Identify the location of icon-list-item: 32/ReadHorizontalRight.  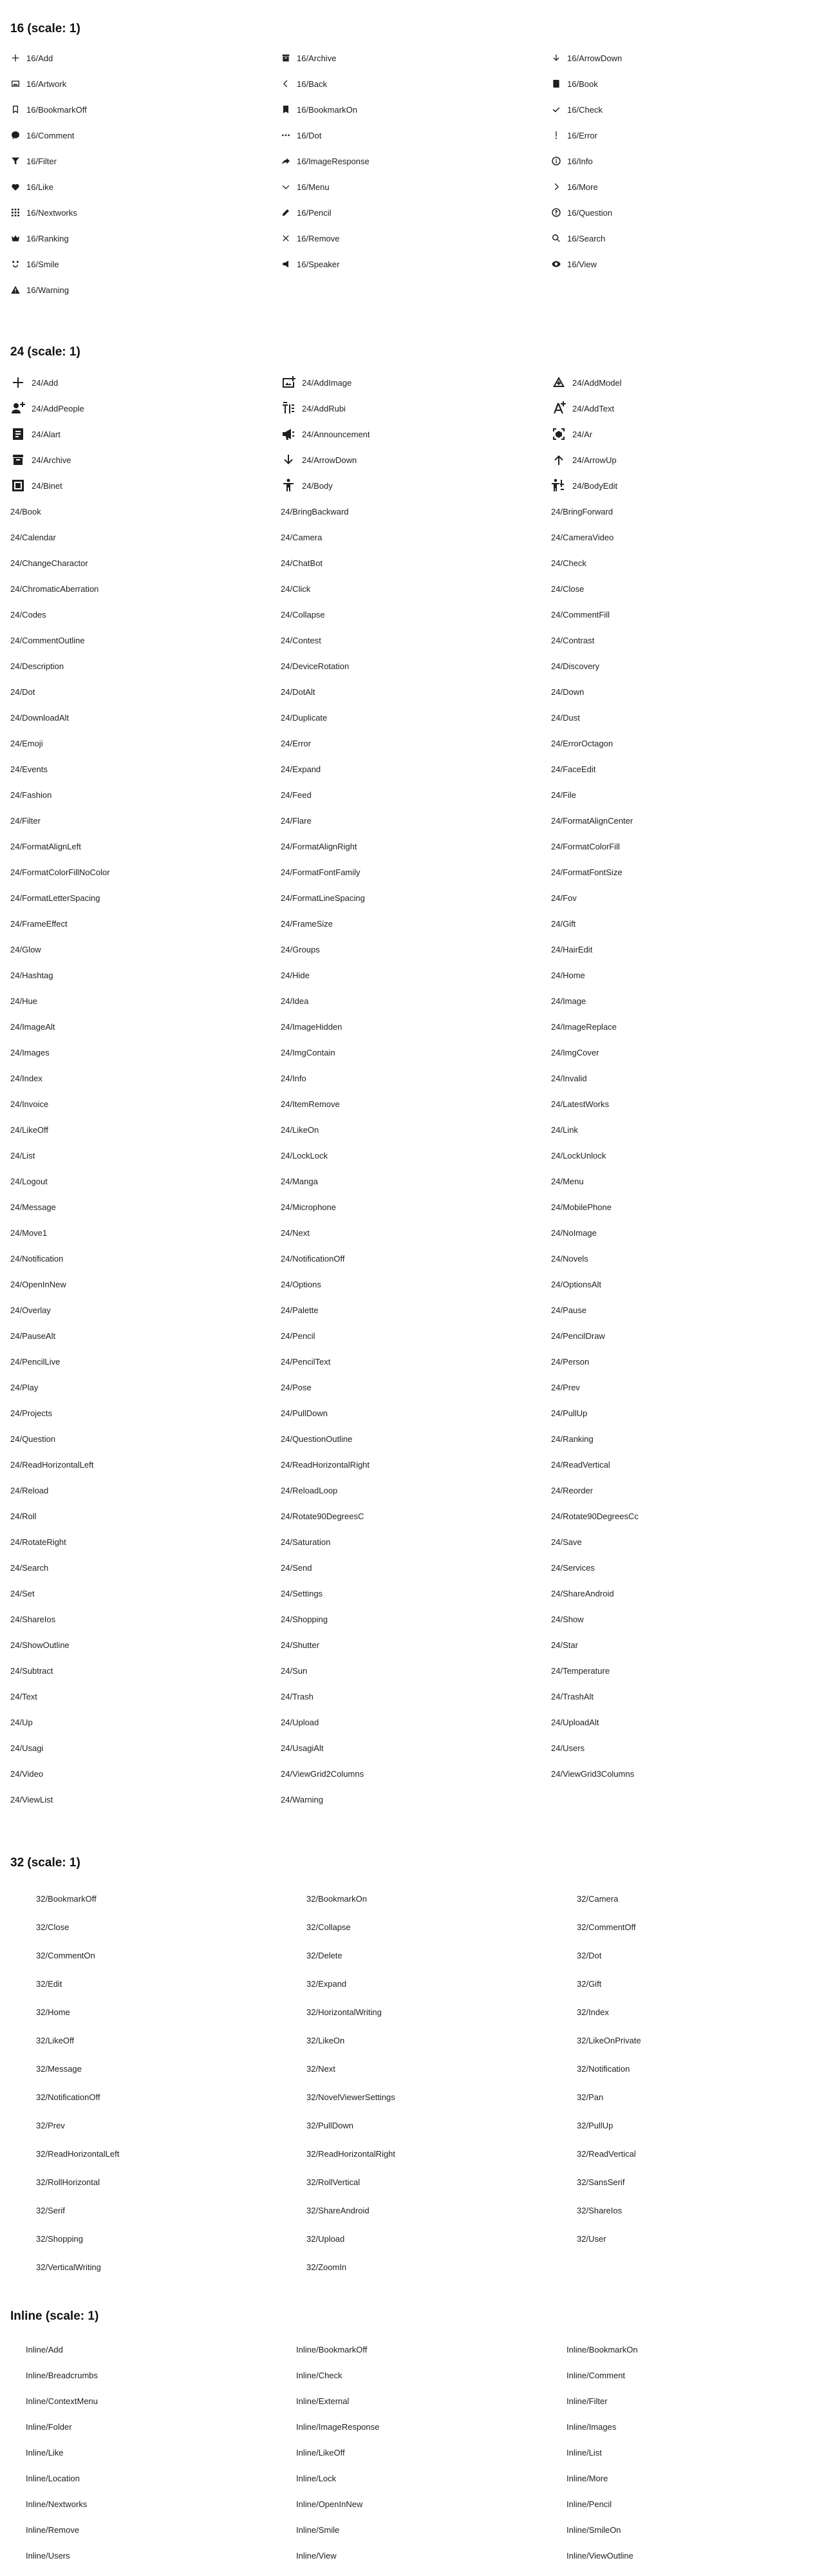
(351, 2153).